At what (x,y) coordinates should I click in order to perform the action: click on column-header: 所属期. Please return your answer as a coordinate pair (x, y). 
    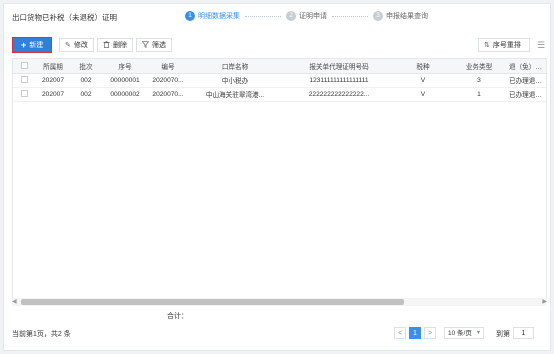
    Looking at the image, I should click on (53, 66).